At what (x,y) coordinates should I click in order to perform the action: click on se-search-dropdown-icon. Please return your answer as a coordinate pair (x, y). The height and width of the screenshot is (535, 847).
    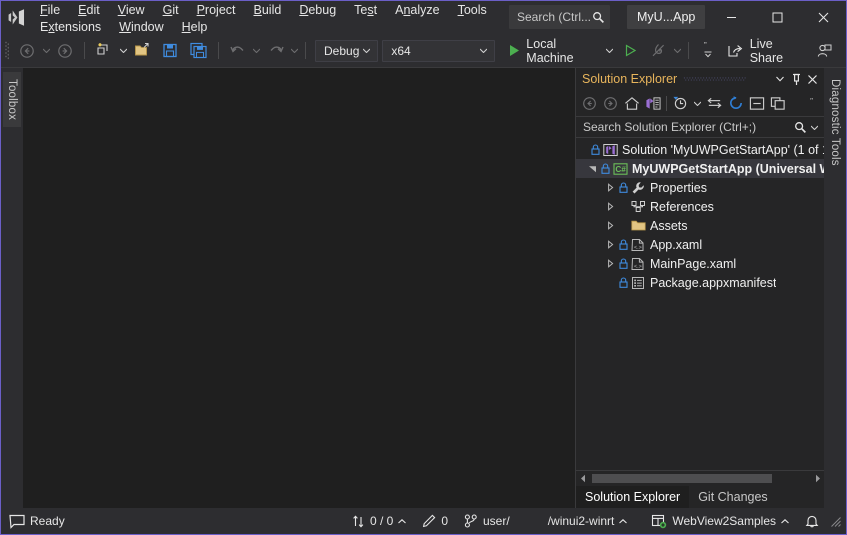
    Looking at the image, I should click on (814, 127).